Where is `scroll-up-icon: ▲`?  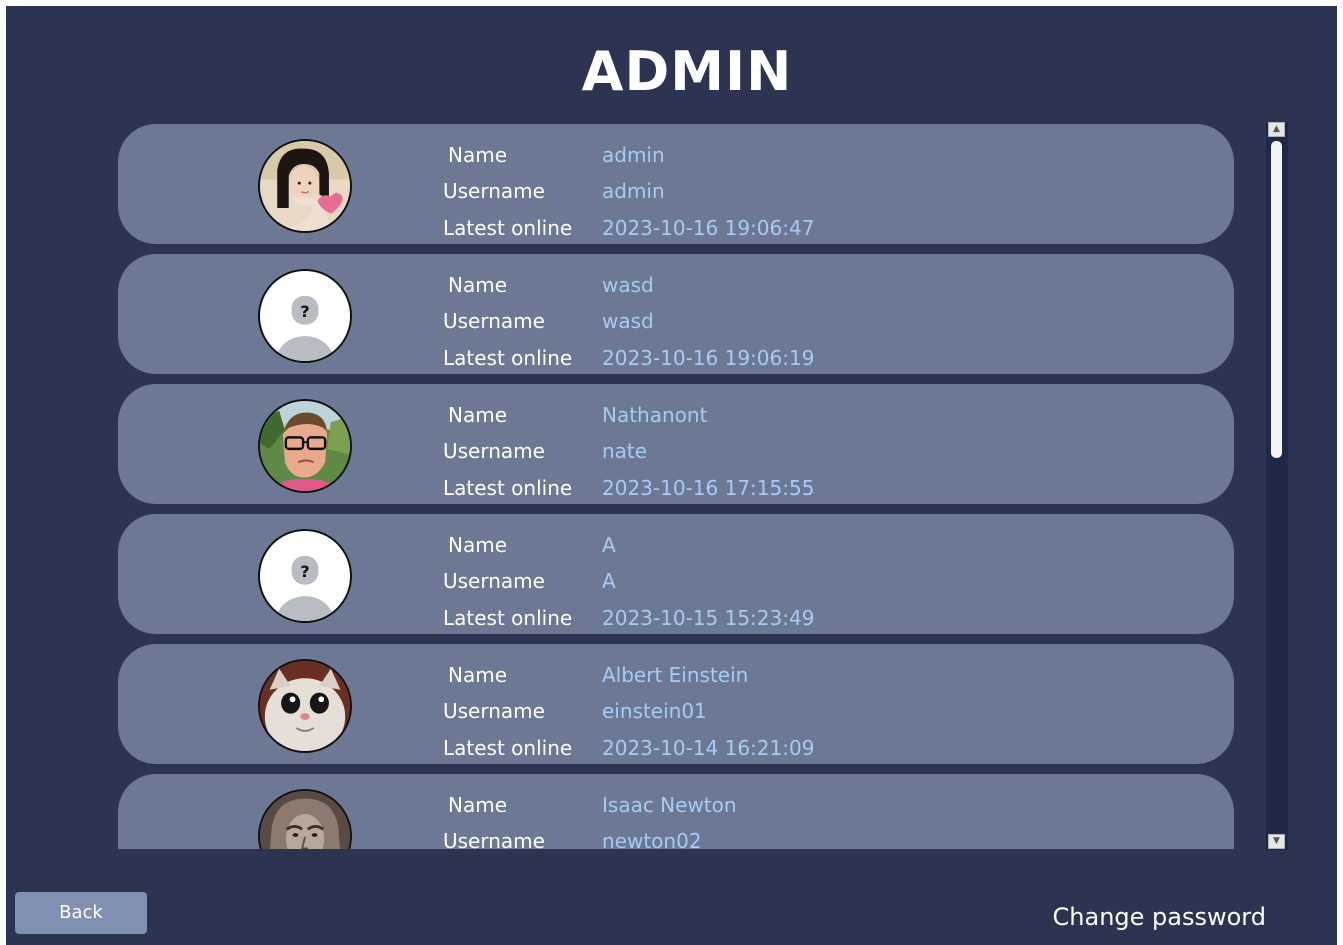
scroll-up-icon: ▲ is located at coordinates (1276, 129).